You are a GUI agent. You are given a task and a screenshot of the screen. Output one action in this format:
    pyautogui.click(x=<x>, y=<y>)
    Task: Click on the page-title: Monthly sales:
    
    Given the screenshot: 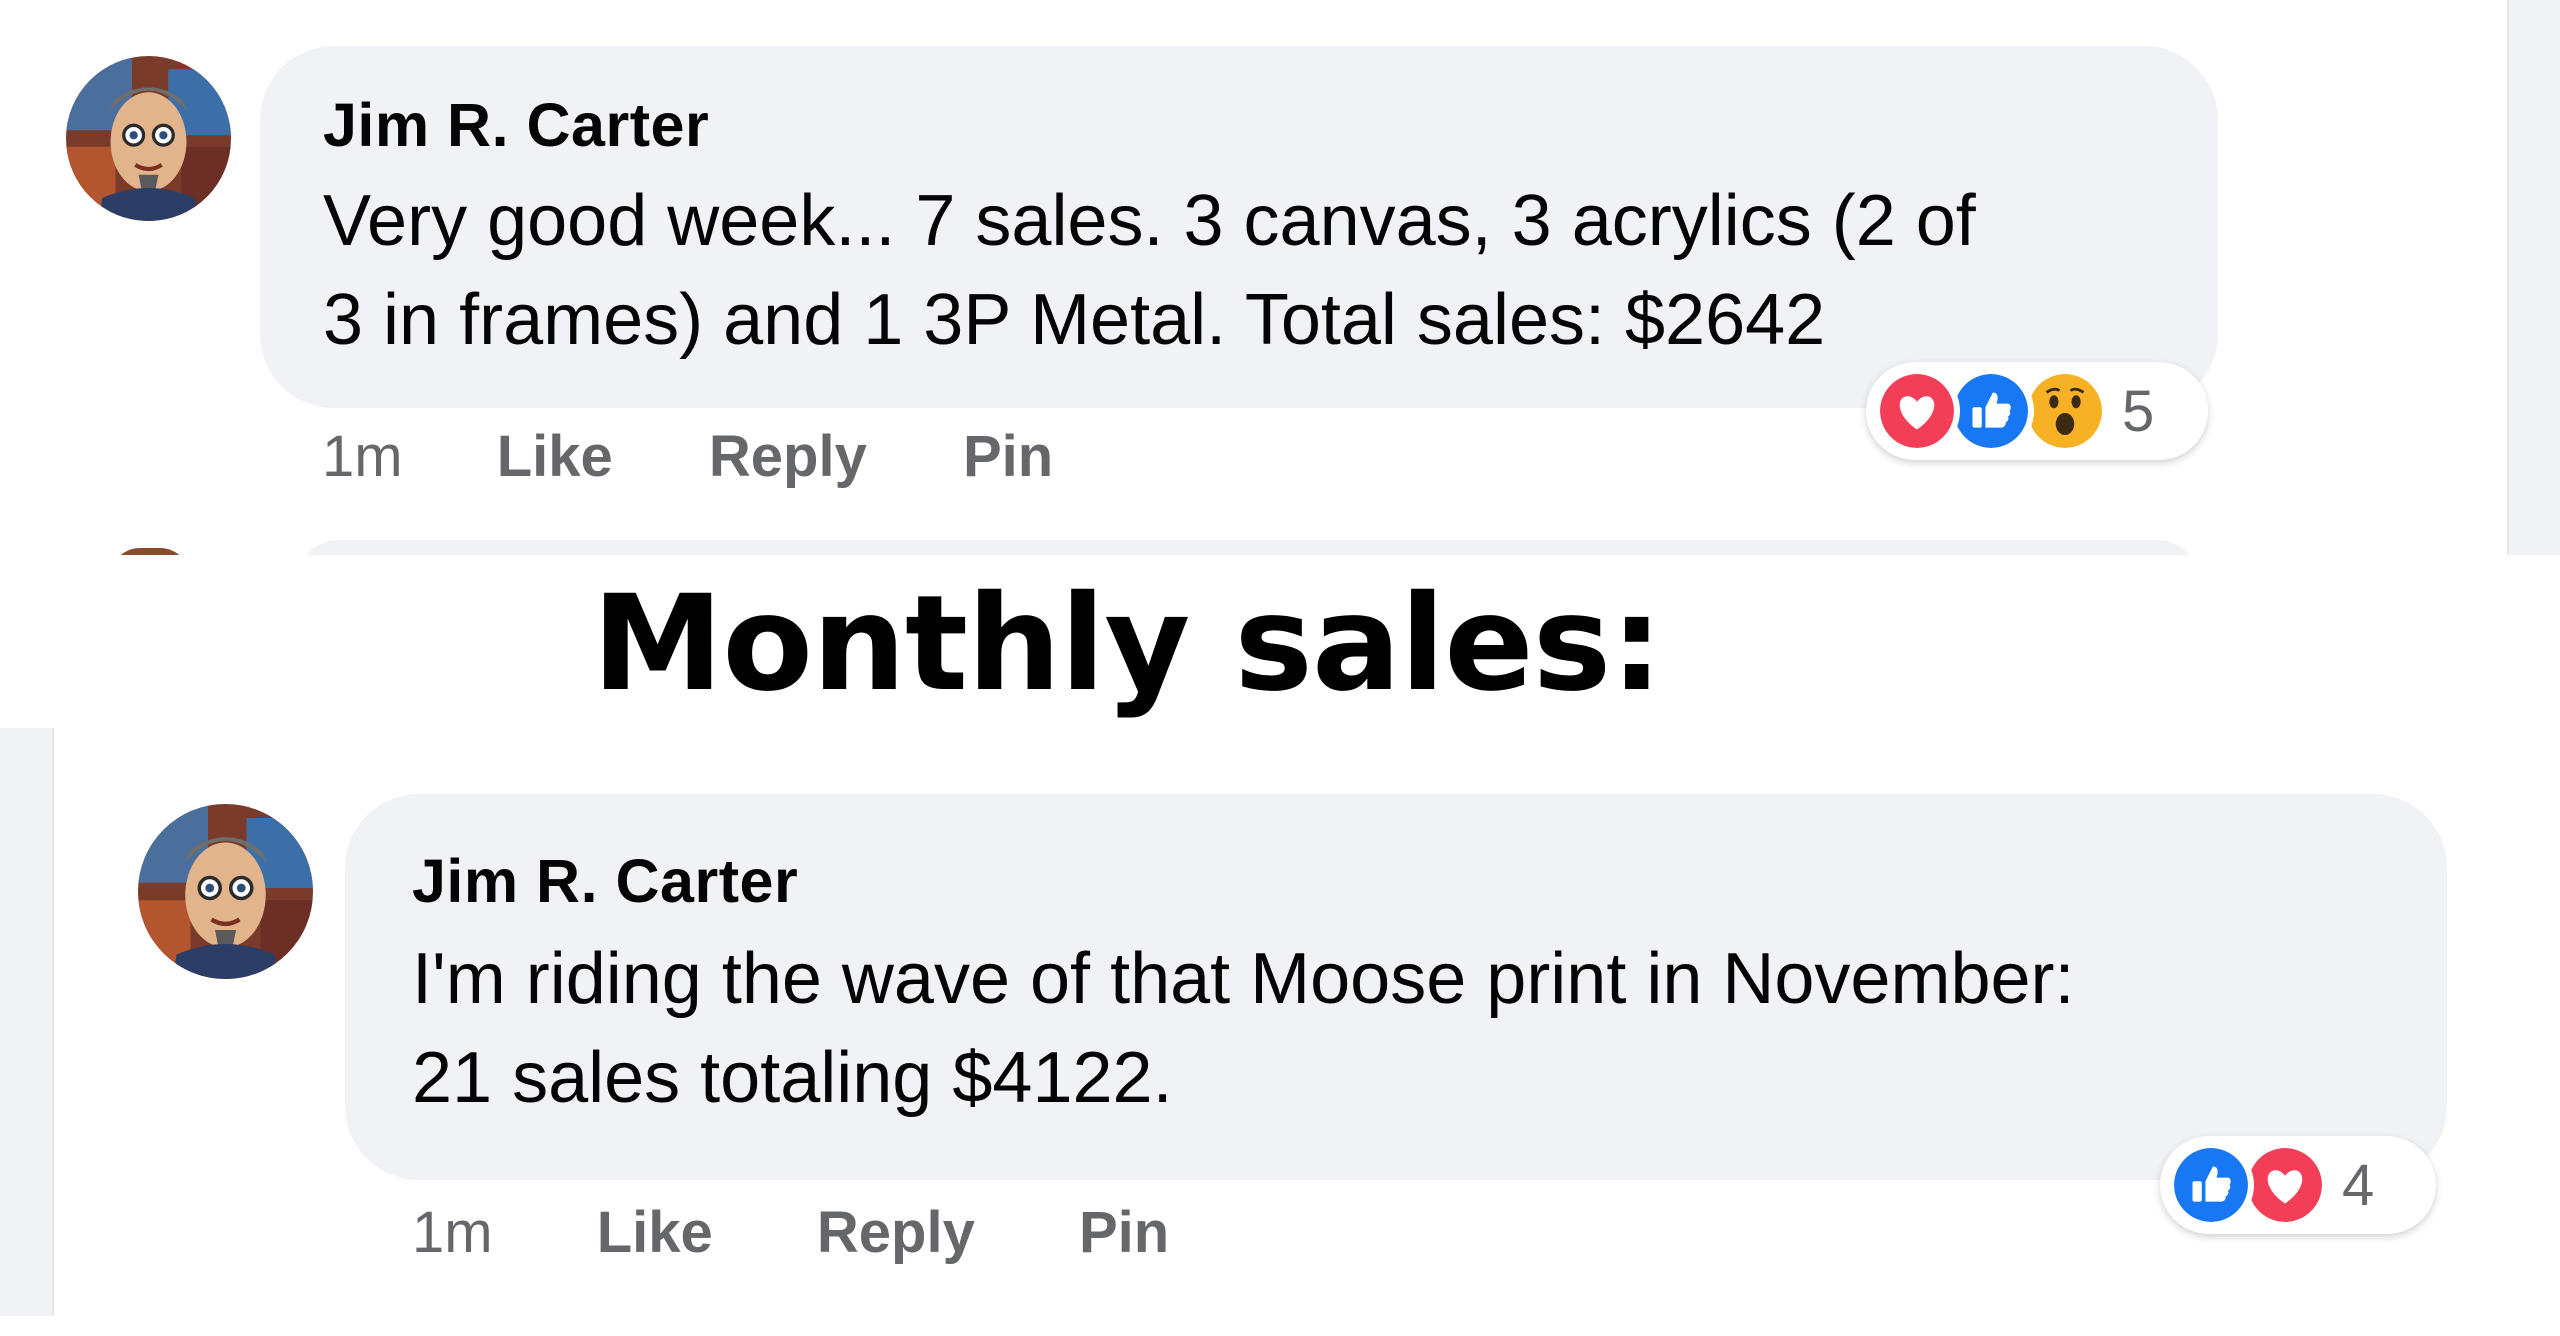 What is the action you would take?
    pyautogui.click(x=1127, y=644)
    